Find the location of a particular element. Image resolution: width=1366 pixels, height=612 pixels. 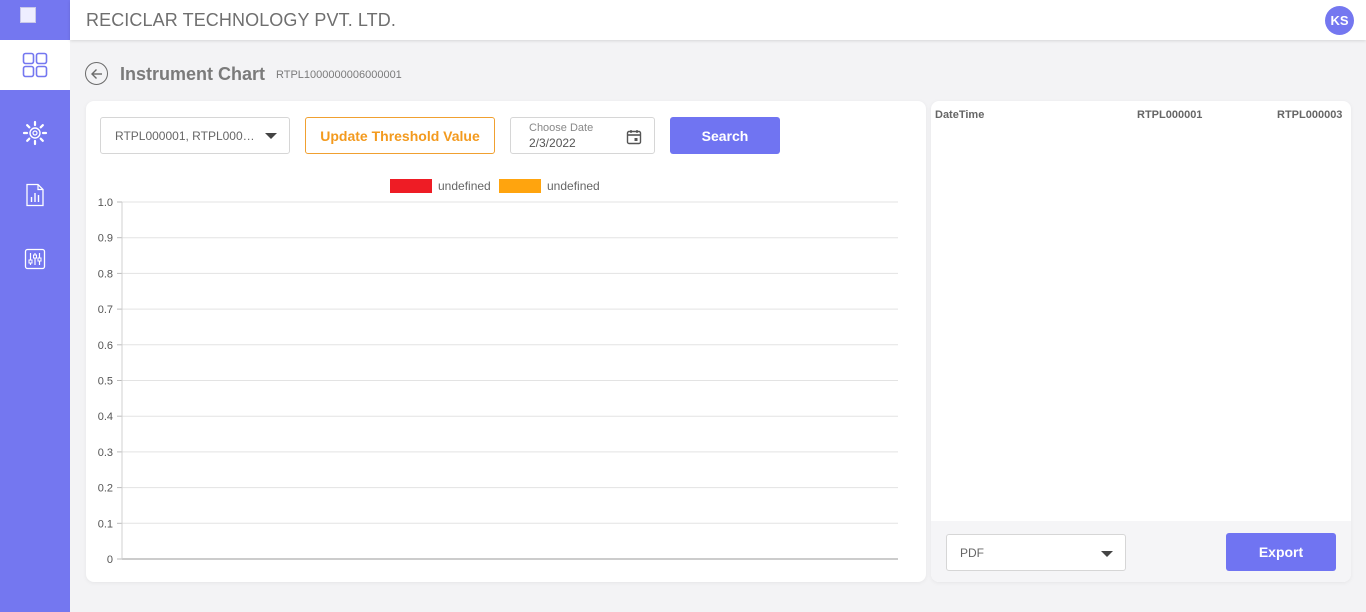

y-tick-label-8: 0.2 is located at coordinates (105, 489).